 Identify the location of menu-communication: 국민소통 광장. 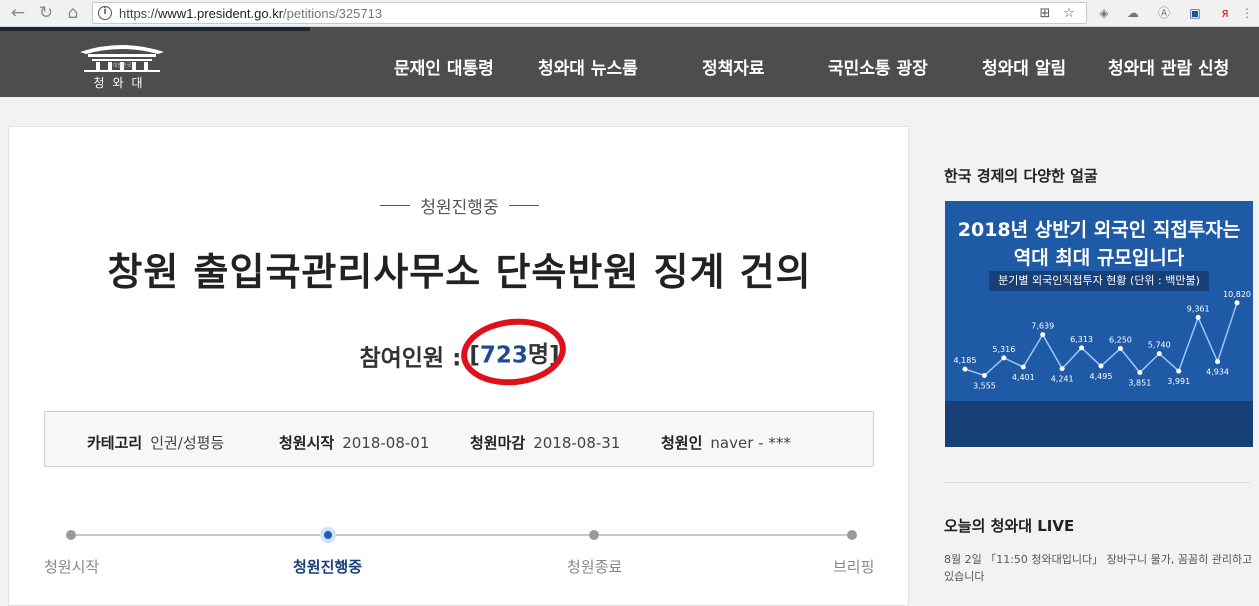
(878, 66).